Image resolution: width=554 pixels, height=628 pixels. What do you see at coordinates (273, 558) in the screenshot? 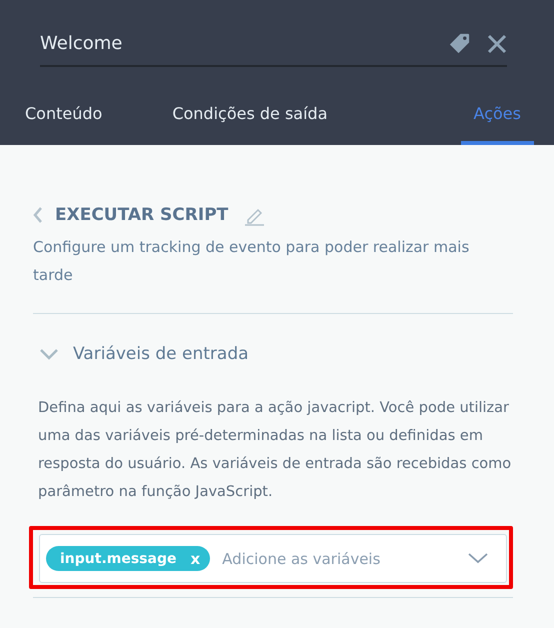
I see `variables-field: input.message x Adicione as variáveis` at bounding box center [273, 558].